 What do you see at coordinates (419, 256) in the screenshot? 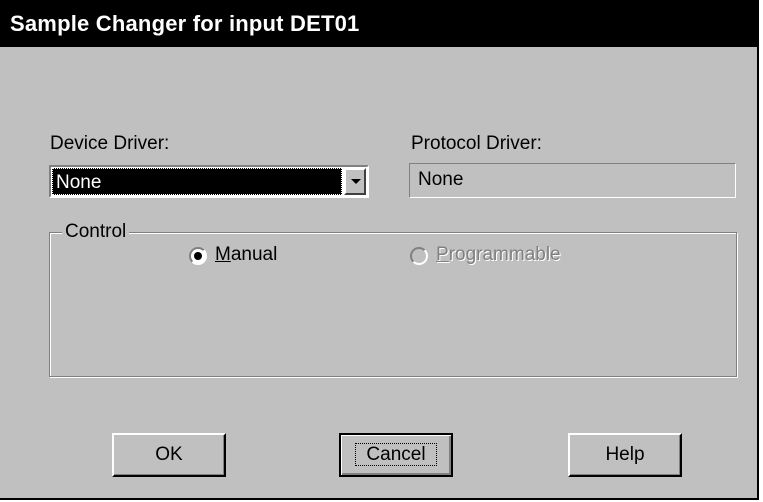
I see `programmable-radio-button` at bounding box center [419, 256].